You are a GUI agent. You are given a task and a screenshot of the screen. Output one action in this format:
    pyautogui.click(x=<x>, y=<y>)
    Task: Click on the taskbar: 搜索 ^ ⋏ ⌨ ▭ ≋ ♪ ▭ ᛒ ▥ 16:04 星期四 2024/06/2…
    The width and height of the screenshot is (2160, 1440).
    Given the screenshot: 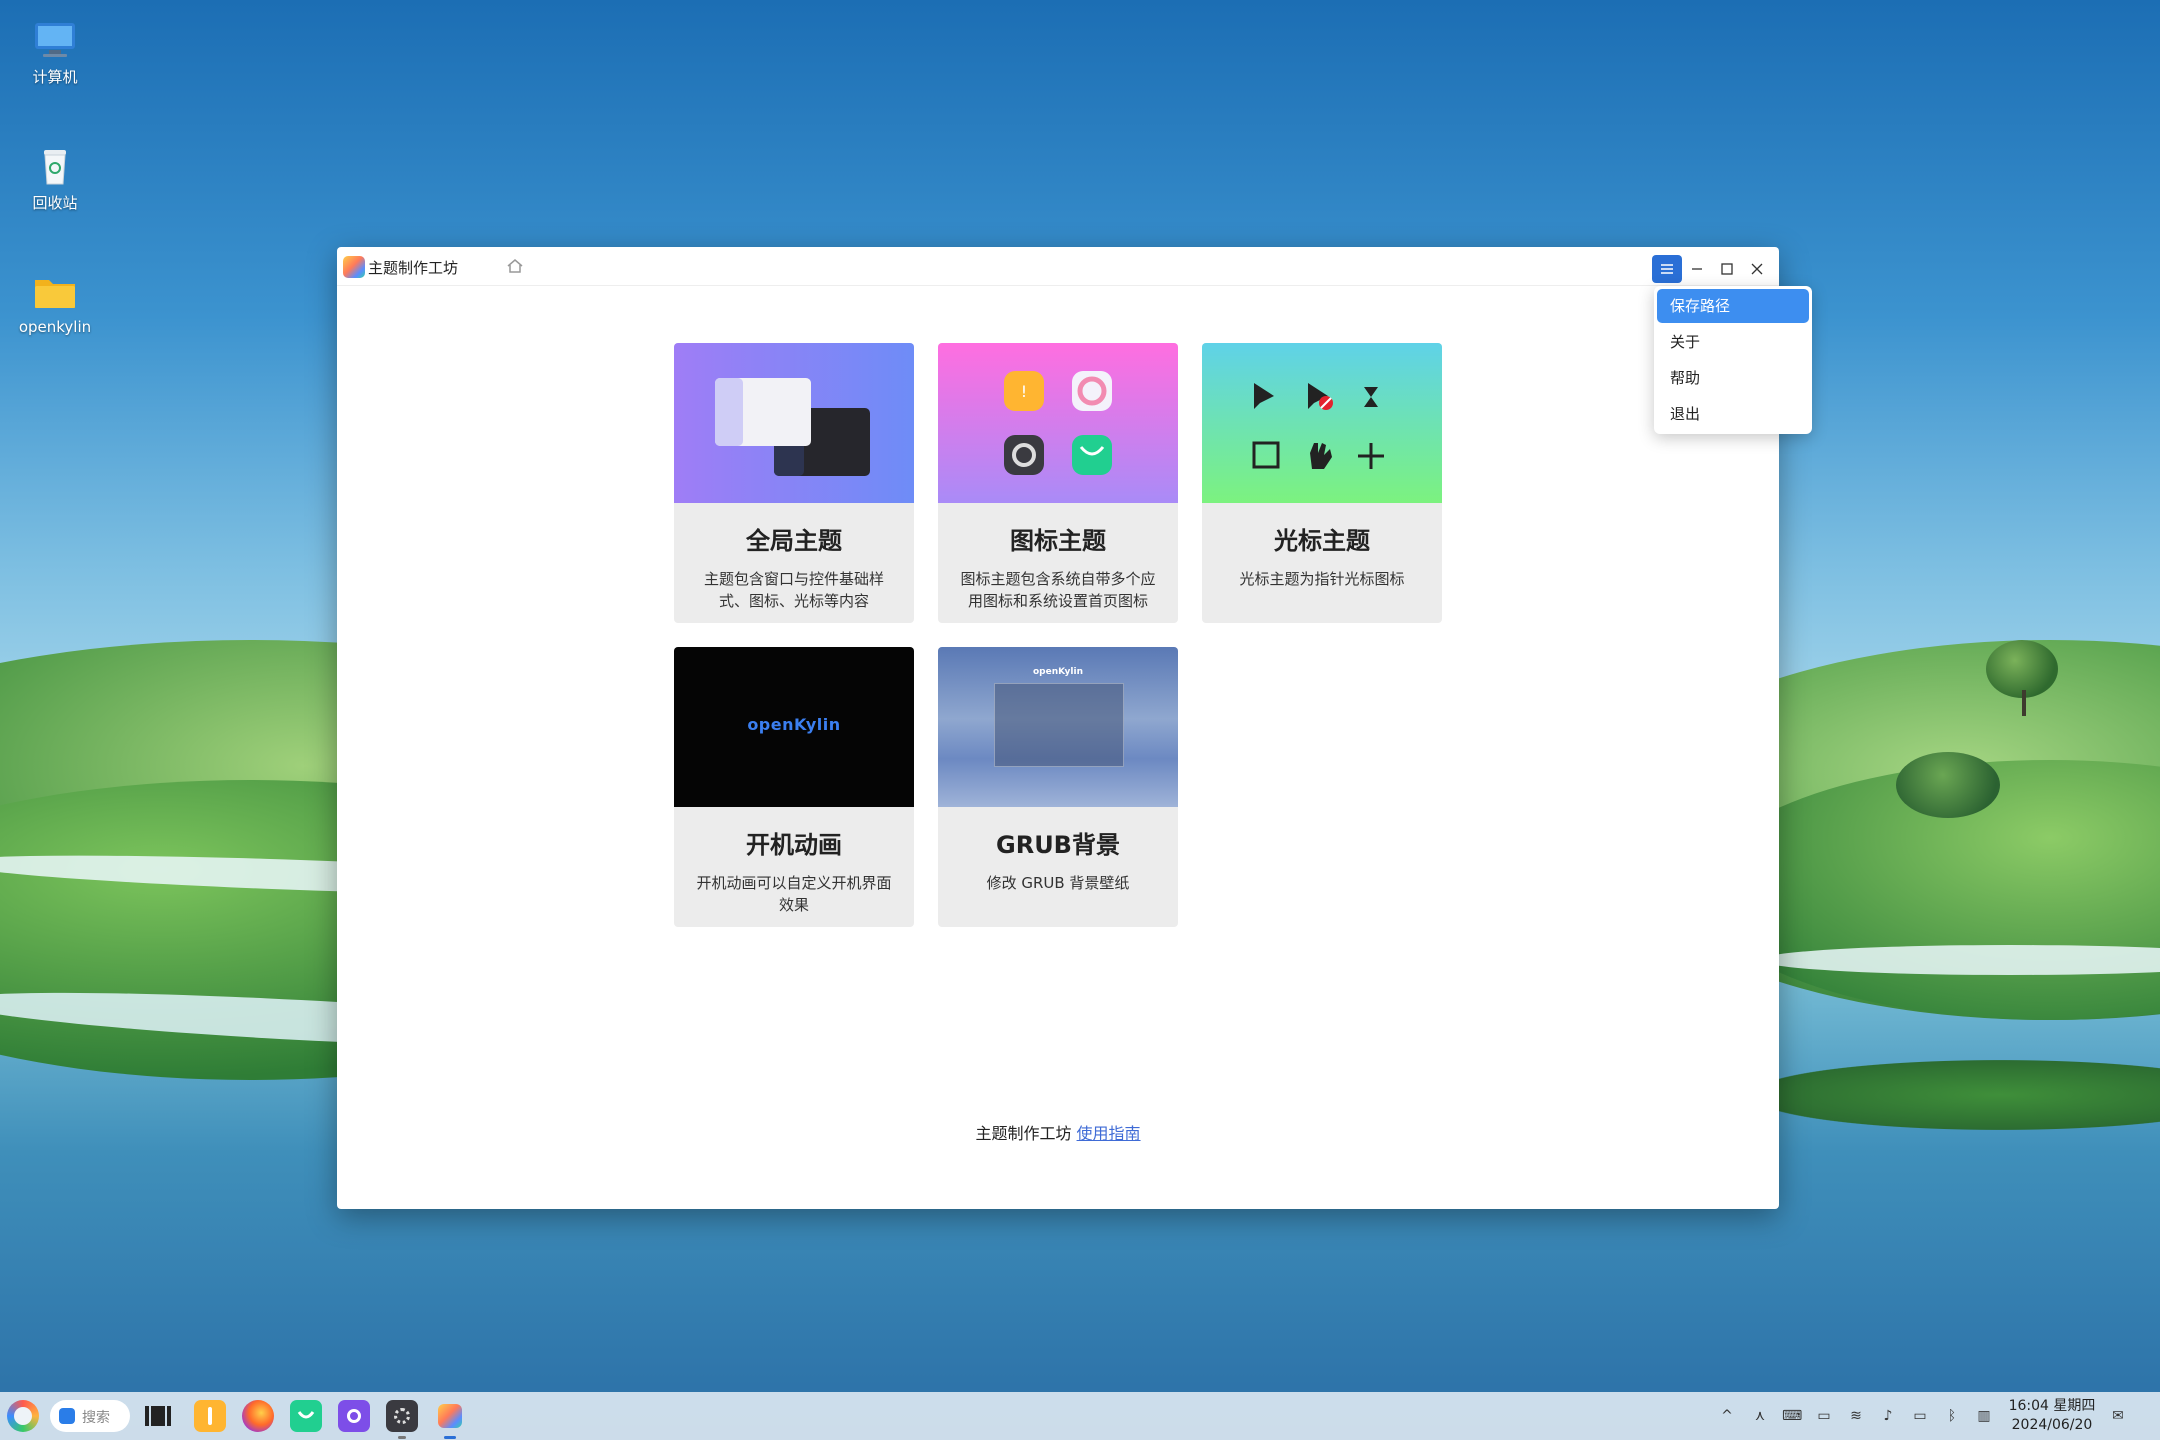 What is the action you would take?
    pyautogui.click(x=1080, y=1416)
    